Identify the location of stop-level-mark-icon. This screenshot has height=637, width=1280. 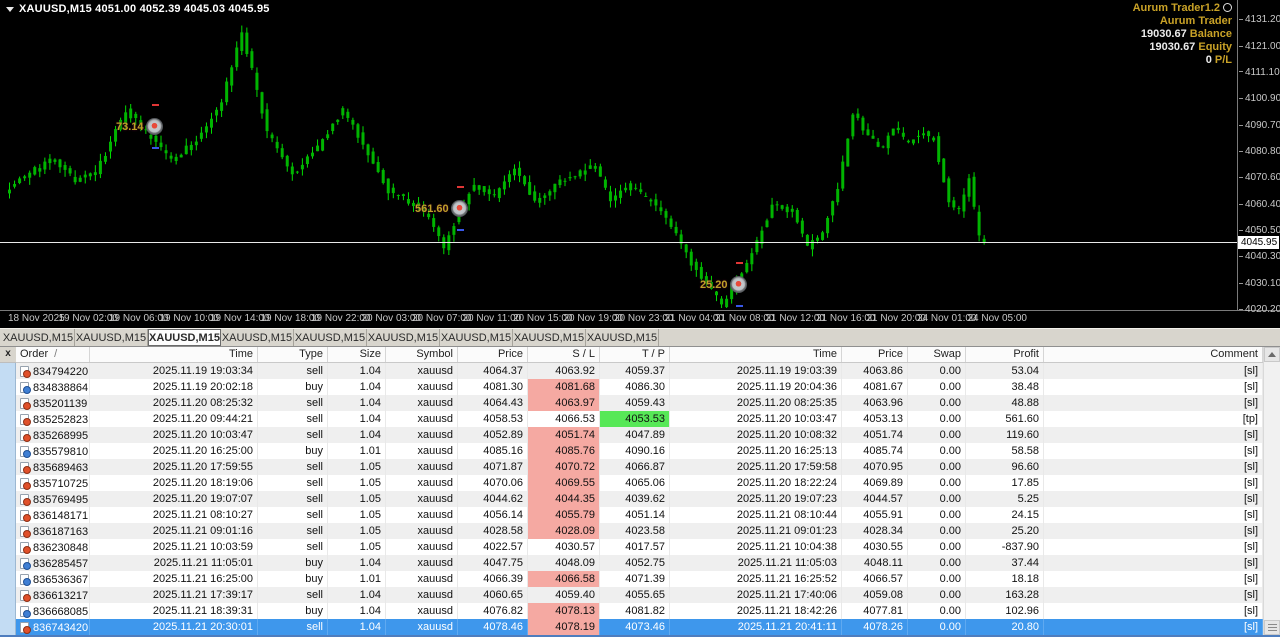
(739, 263).